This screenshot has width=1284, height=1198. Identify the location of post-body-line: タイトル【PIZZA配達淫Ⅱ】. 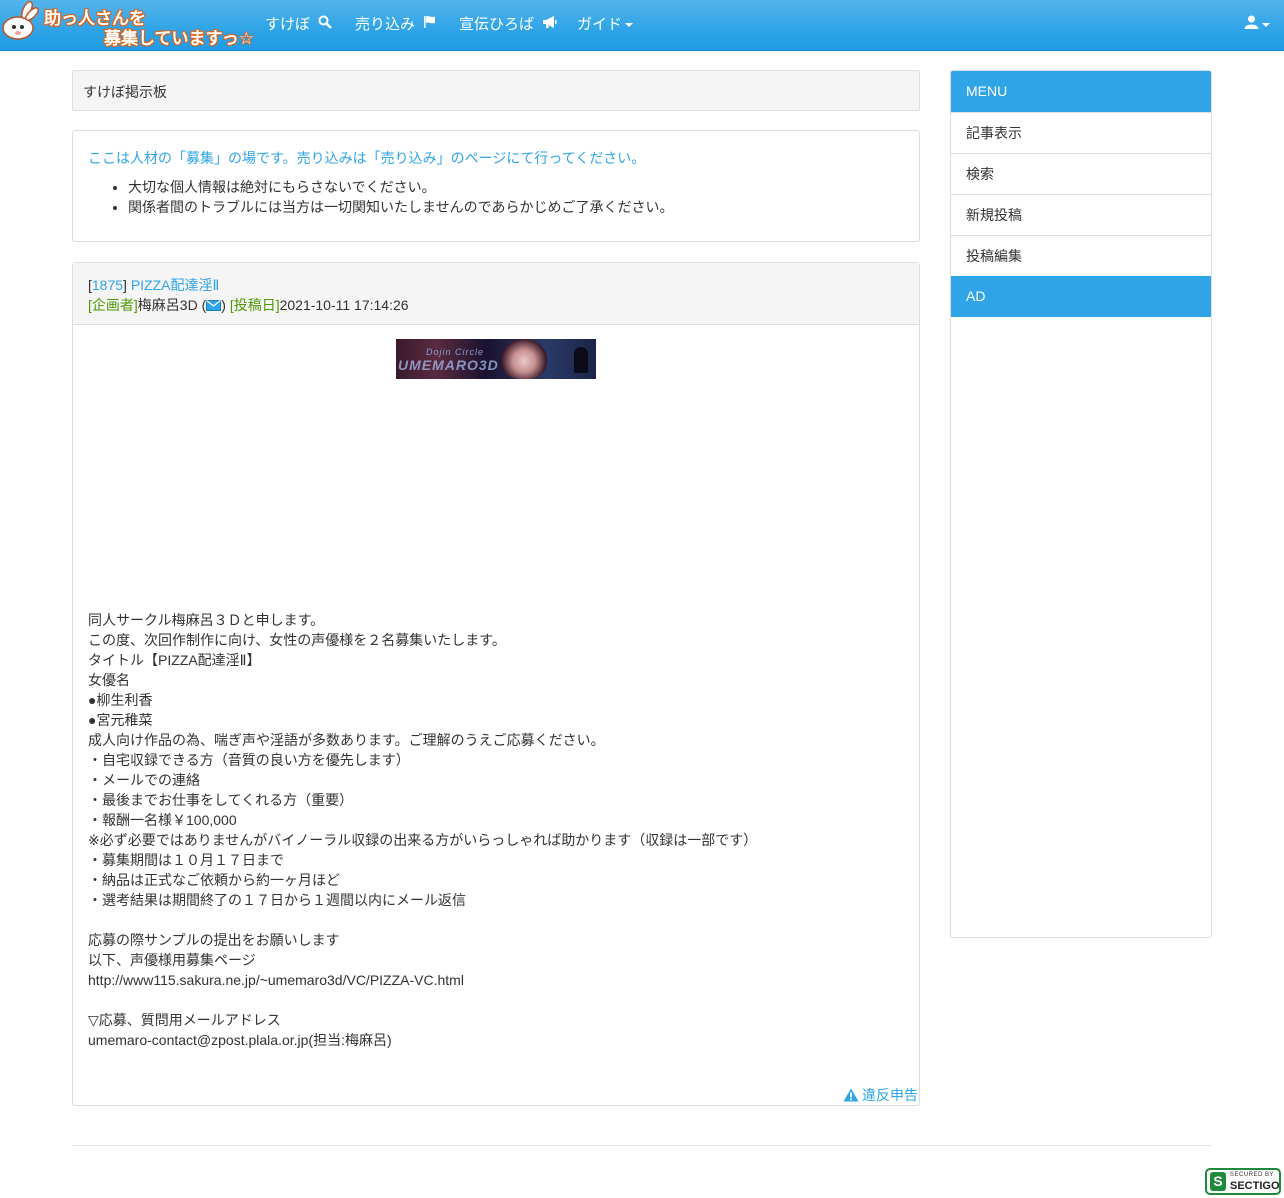
(174, 660).